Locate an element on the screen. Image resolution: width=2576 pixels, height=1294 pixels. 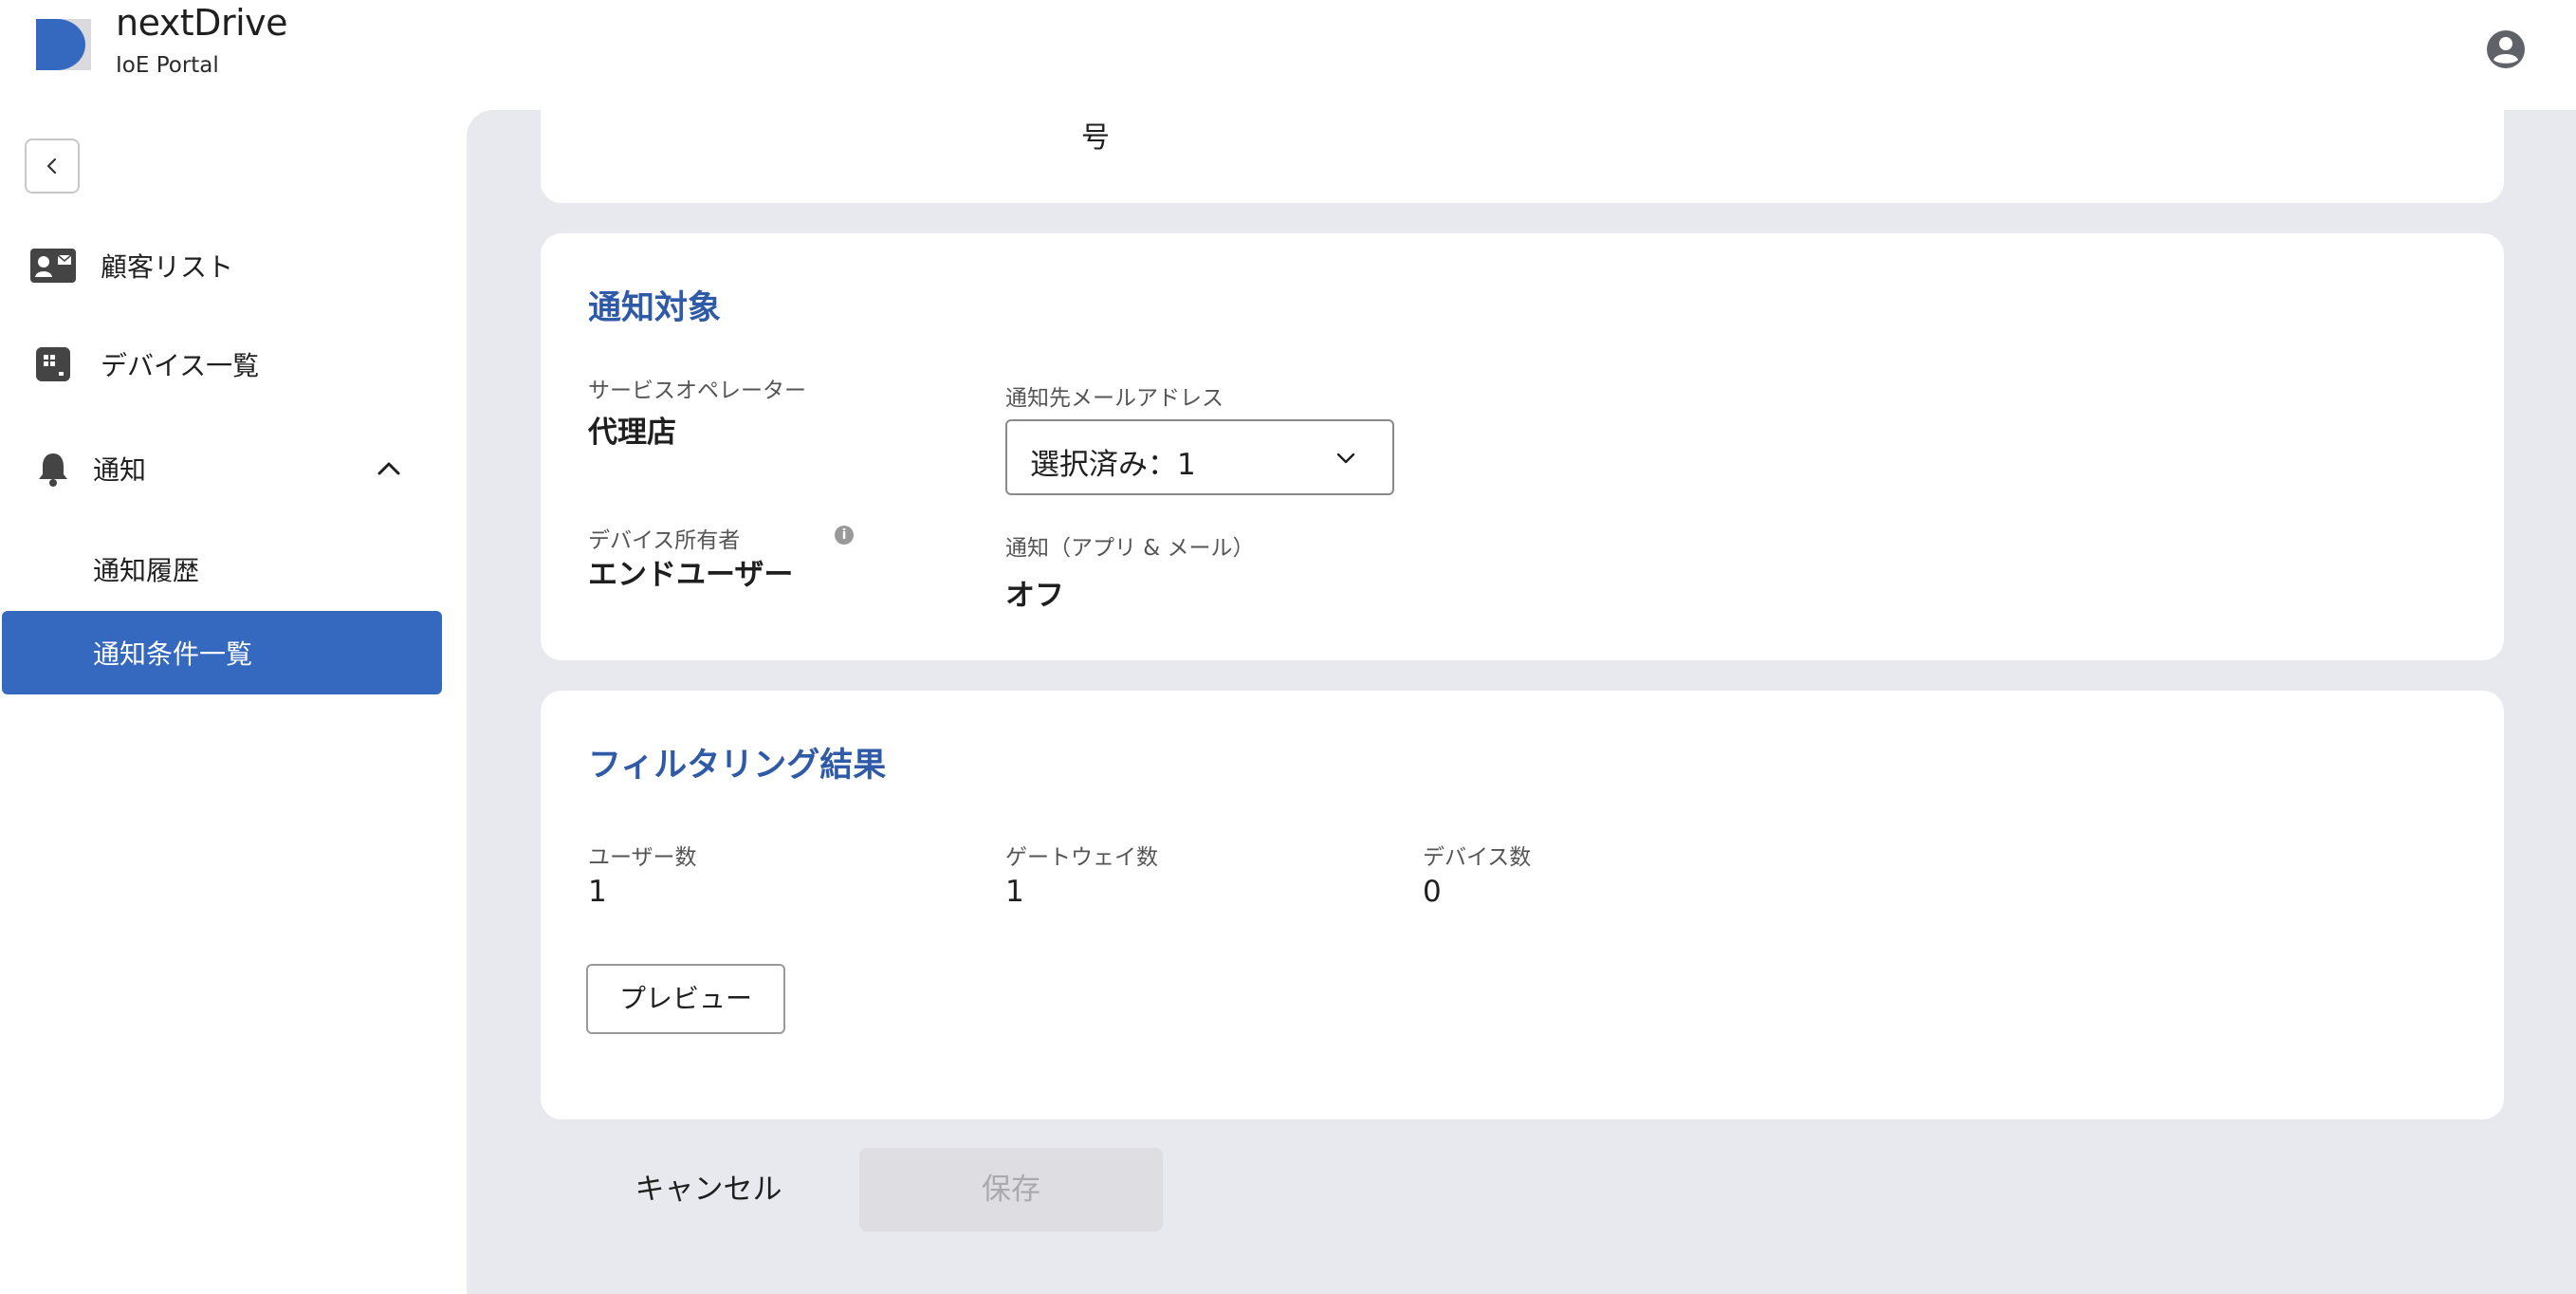
sidebar-item-label: 顧客リスト is located at coordinates (167, 267).